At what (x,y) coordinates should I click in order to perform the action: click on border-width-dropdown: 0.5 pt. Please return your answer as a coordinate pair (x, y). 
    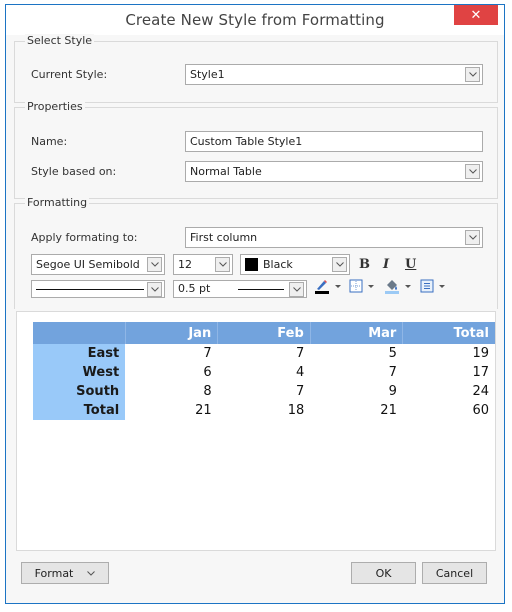
    Looking at the image, I should click on (240, 289).